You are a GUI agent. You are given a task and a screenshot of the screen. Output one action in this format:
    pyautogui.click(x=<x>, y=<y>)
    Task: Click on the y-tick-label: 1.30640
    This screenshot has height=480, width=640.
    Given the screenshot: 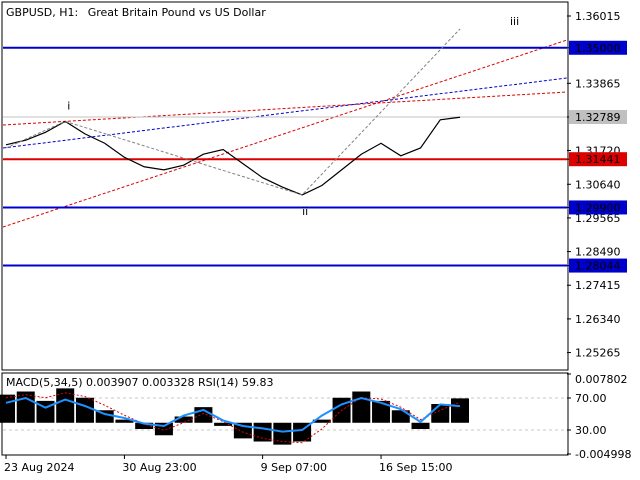 What is the action you would take?
    pyautogui.click(x=598, y=184)
    